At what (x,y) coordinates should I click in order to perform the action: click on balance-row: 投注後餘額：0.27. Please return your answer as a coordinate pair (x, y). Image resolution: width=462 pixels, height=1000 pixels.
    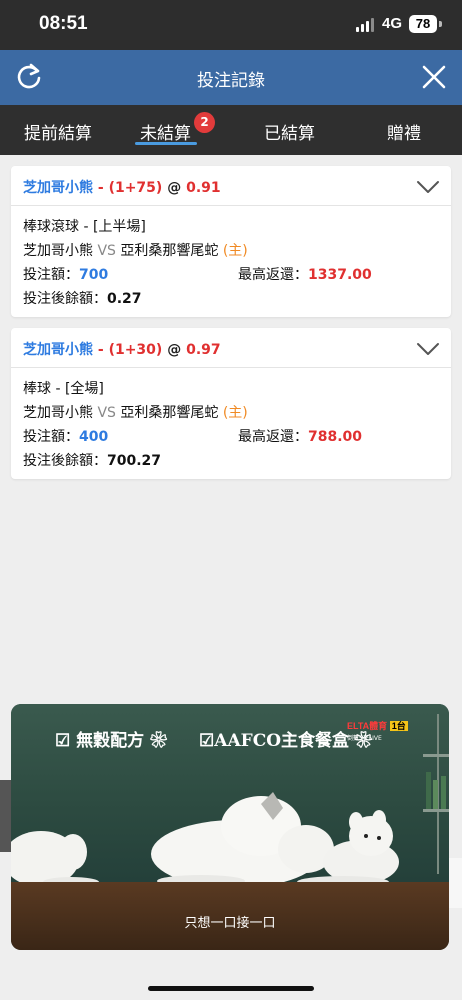
    Looking at the image, I should click on (82, 298).